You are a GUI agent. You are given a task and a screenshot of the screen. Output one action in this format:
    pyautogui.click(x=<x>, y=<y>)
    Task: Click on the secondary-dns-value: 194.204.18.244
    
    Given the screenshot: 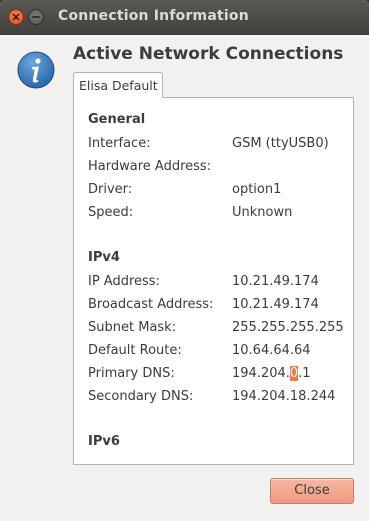 What is the action you would take?
    pyautogui.click(x=283, y=396)
    